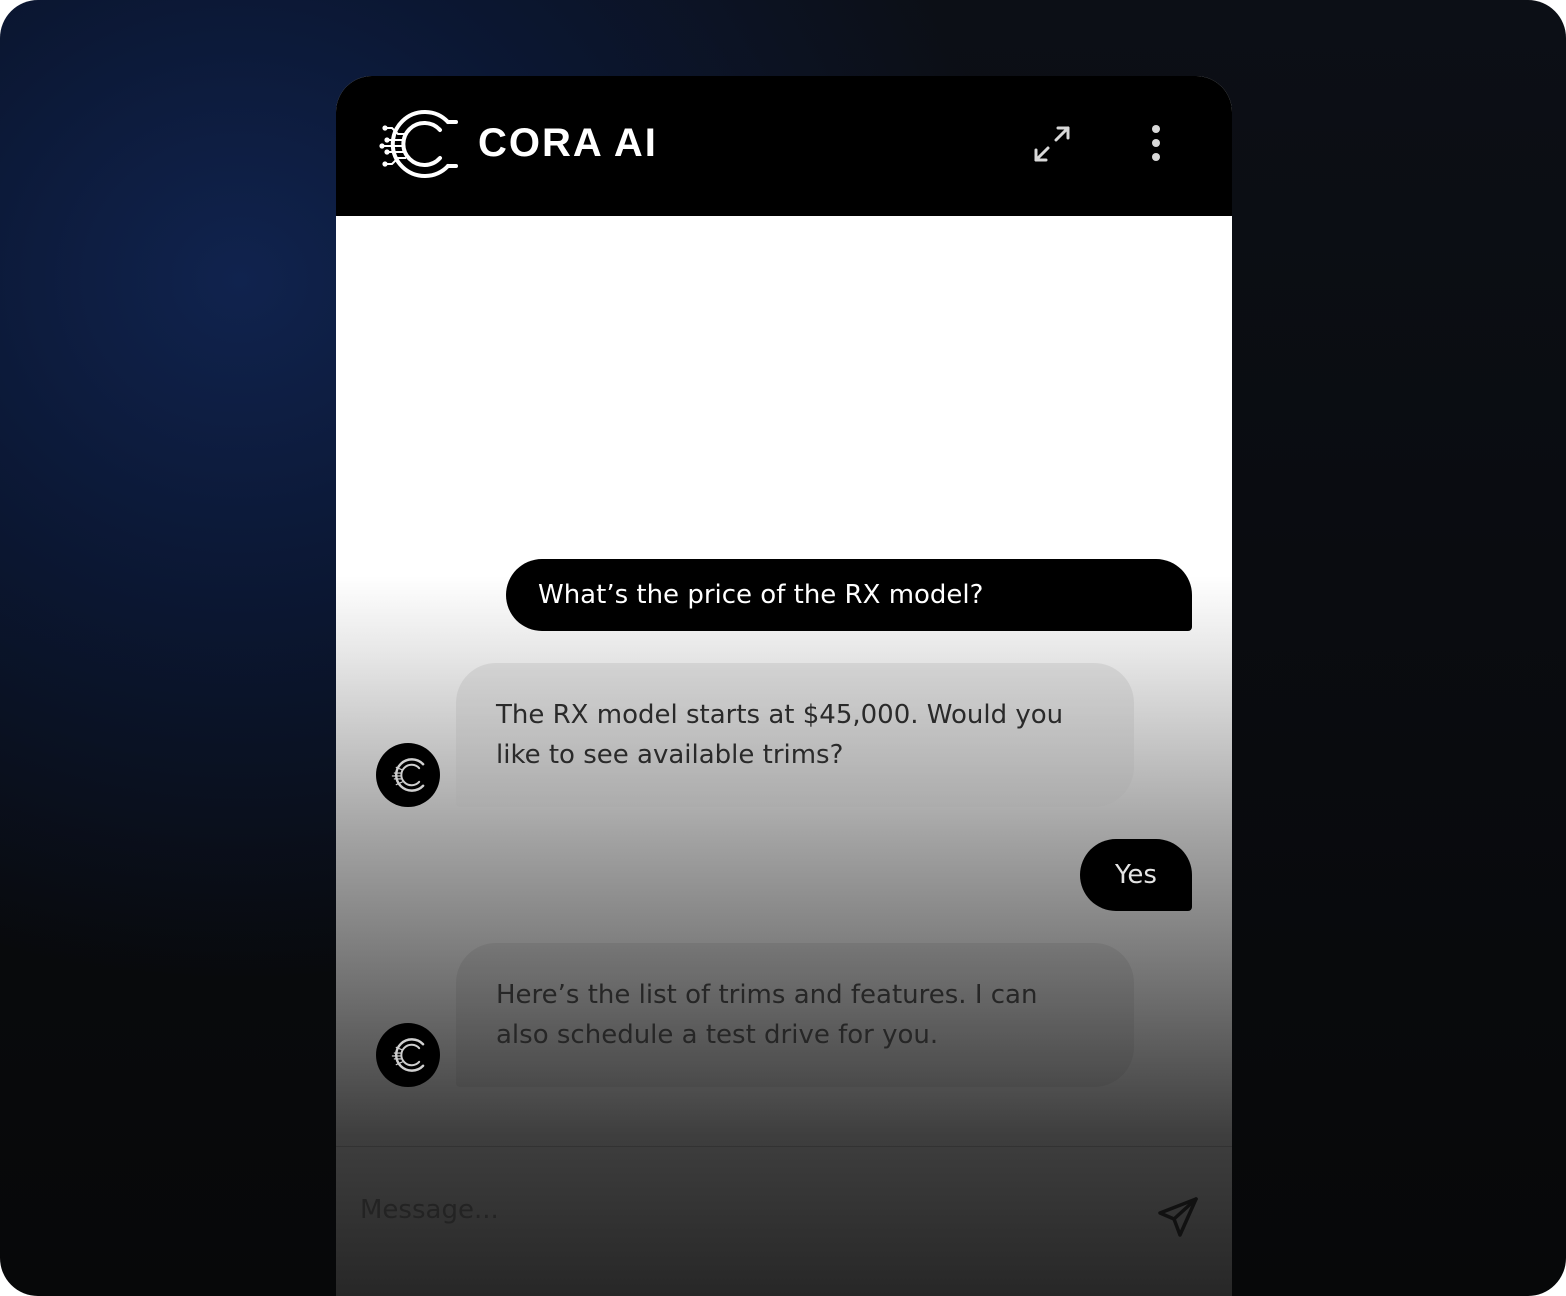 Image resolution: width=1566 pixels, height=1296 pixels. I want to click on send-button, so click(1178, 1217).